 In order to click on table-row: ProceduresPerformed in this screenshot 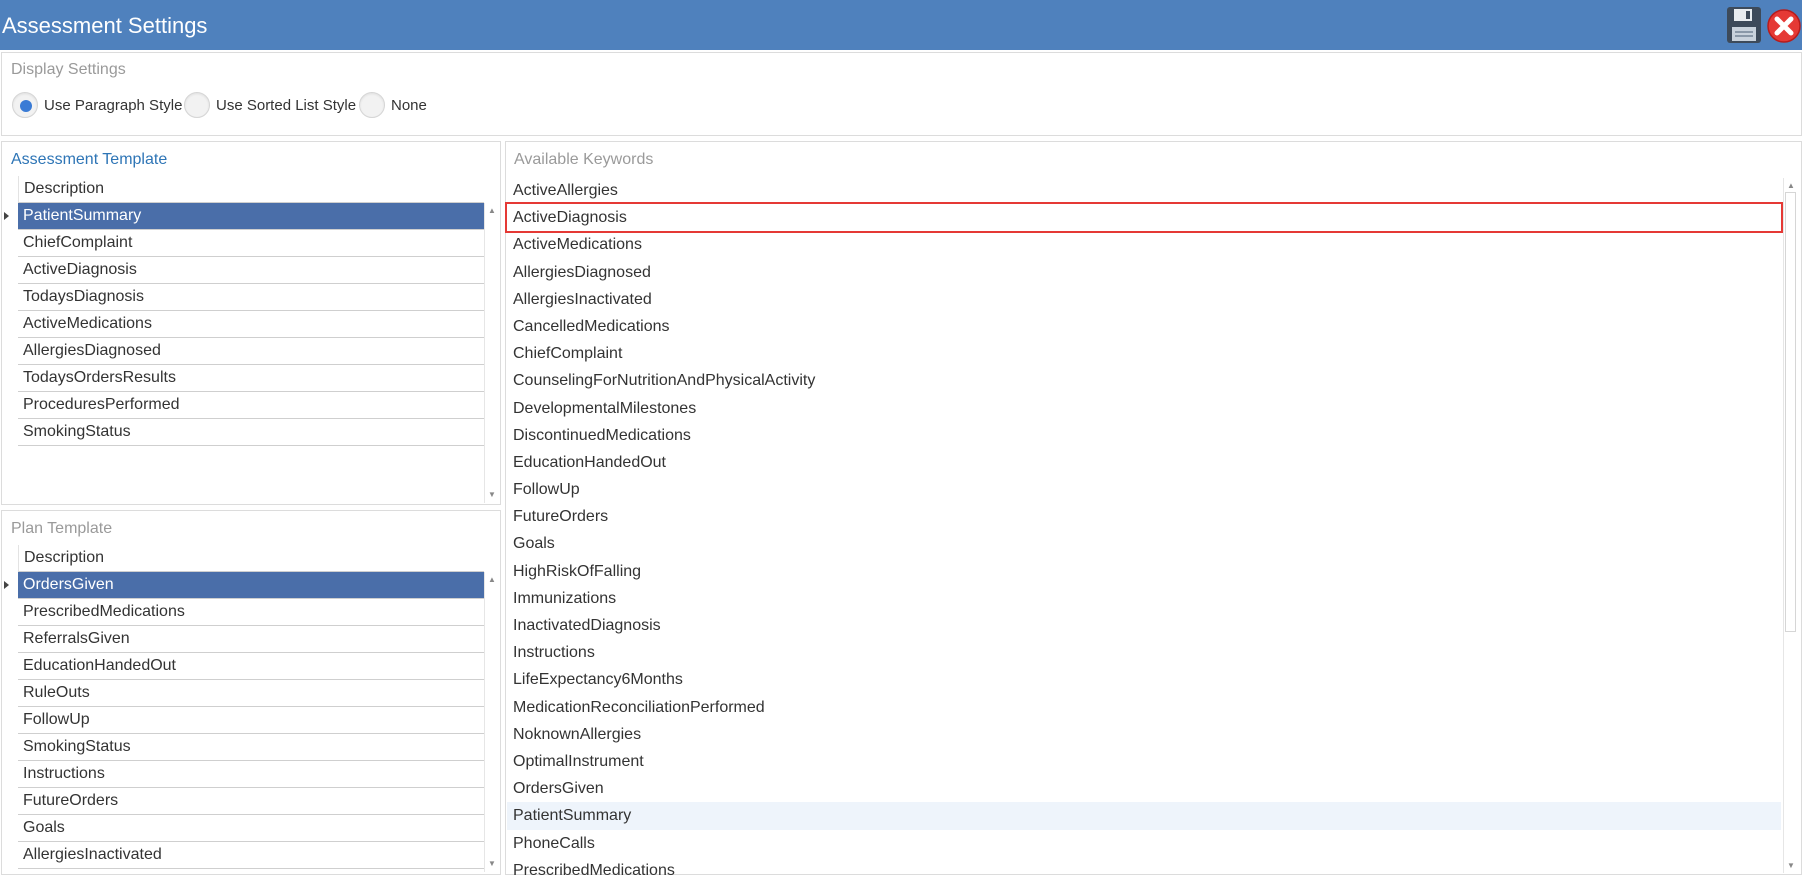, I will do `click(251, 405)`.